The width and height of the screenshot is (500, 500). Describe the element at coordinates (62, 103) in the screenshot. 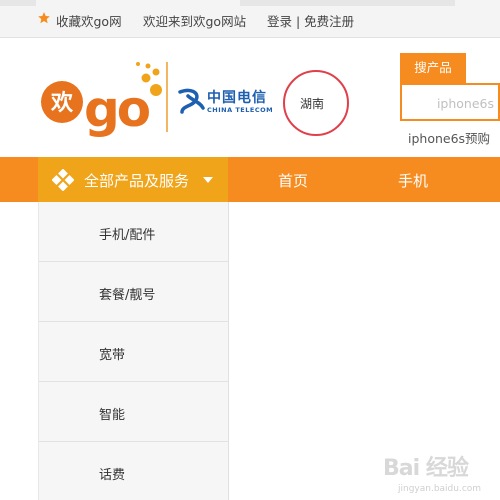

I see `svg-text: 欢` at that location.